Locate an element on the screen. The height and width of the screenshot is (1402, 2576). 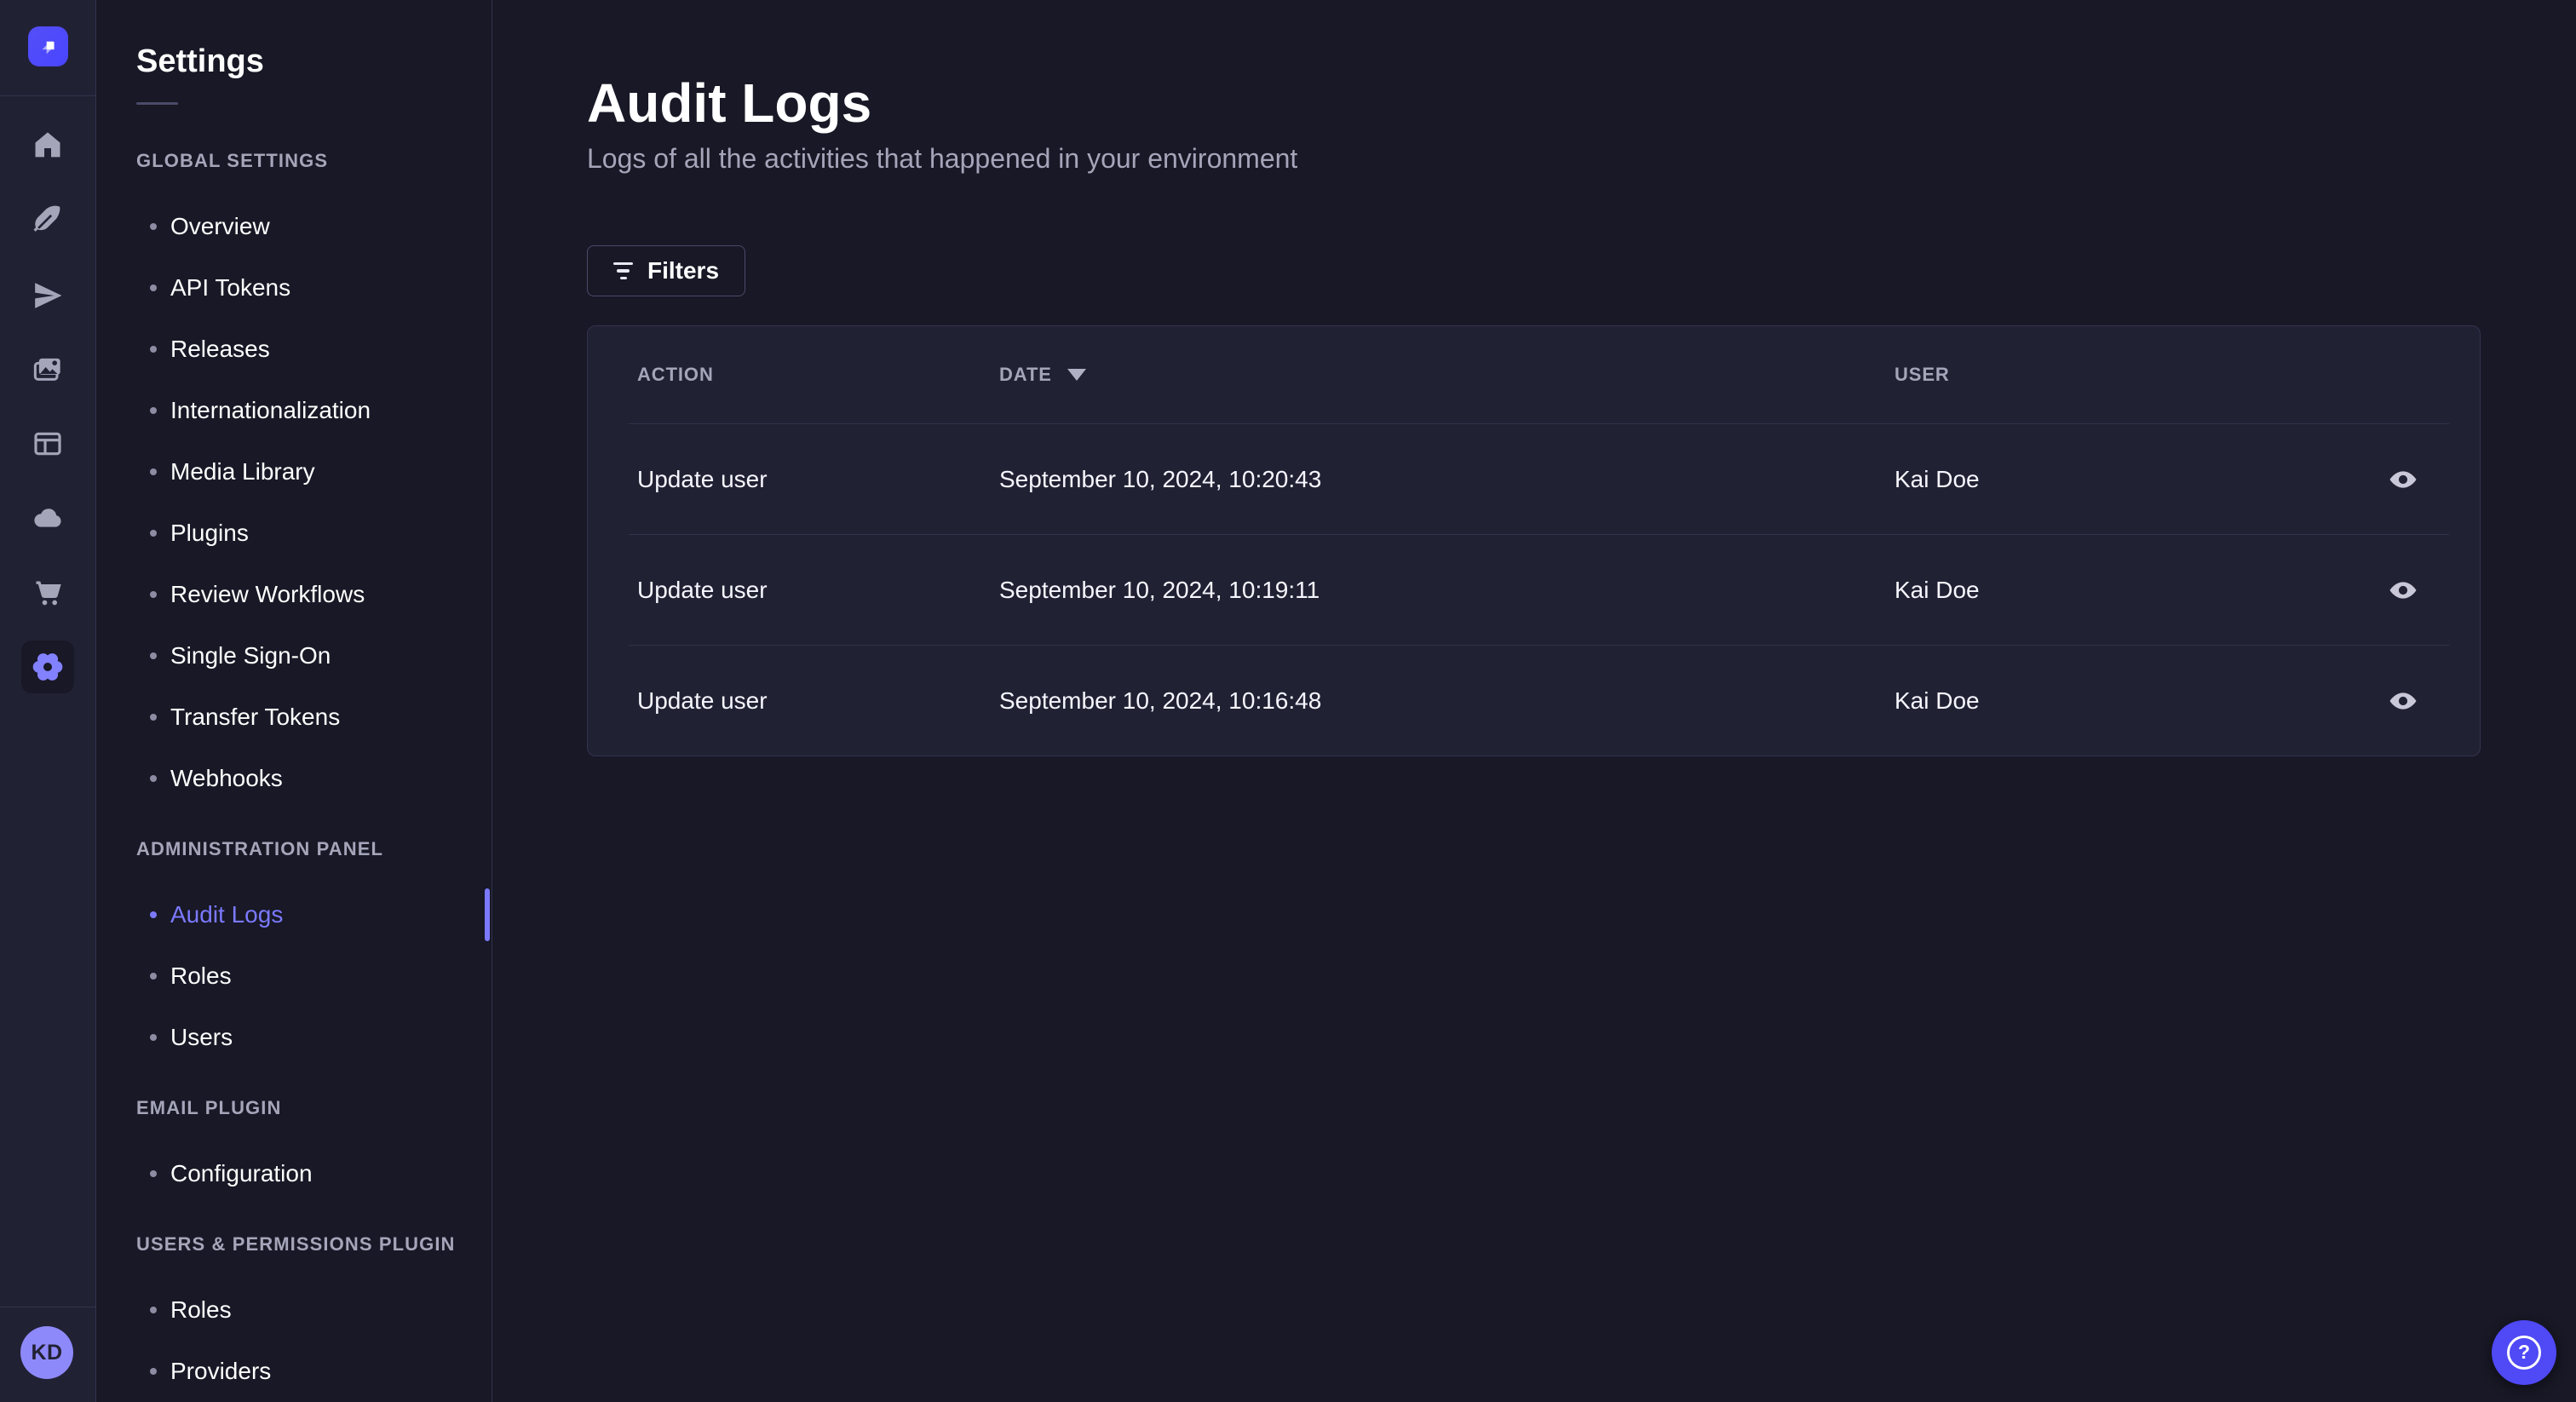
subnav-section-label: ADMINISTRATION PANEL is located at coordinates (260, 848).